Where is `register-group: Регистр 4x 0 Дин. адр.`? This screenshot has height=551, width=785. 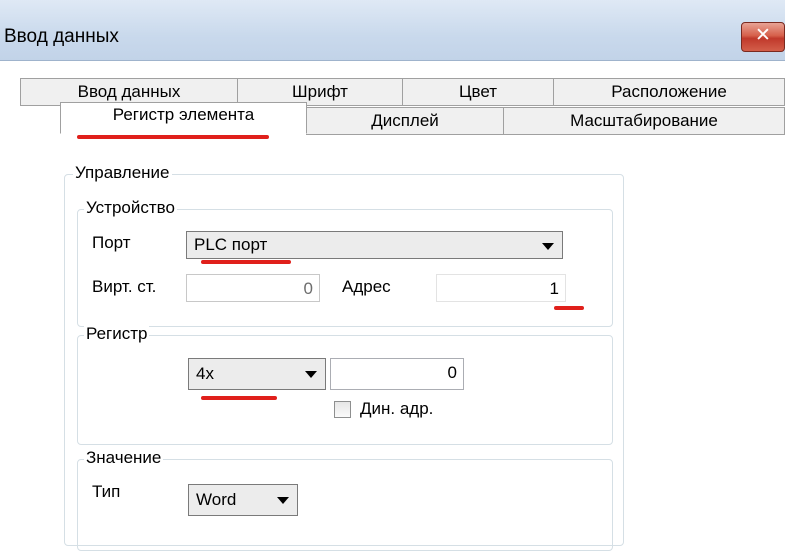
register-group: Регистр 4x 0 Дин. адр. is located at coordinates (345, 384).